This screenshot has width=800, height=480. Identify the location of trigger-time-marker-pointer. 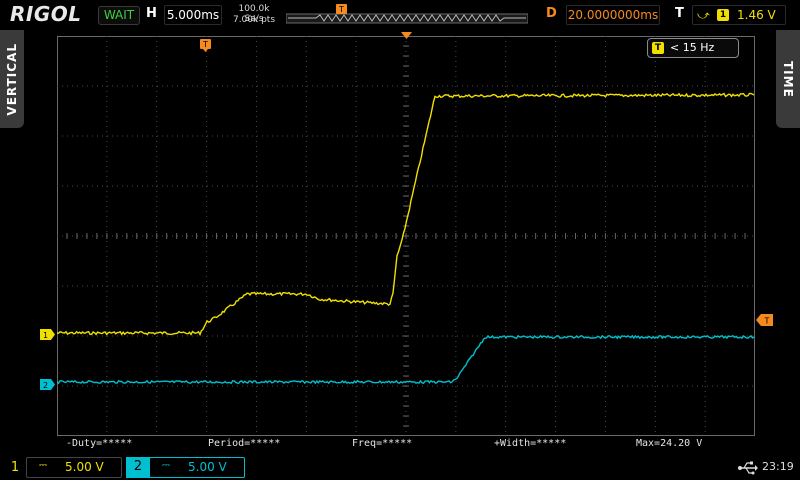
(205, 50).